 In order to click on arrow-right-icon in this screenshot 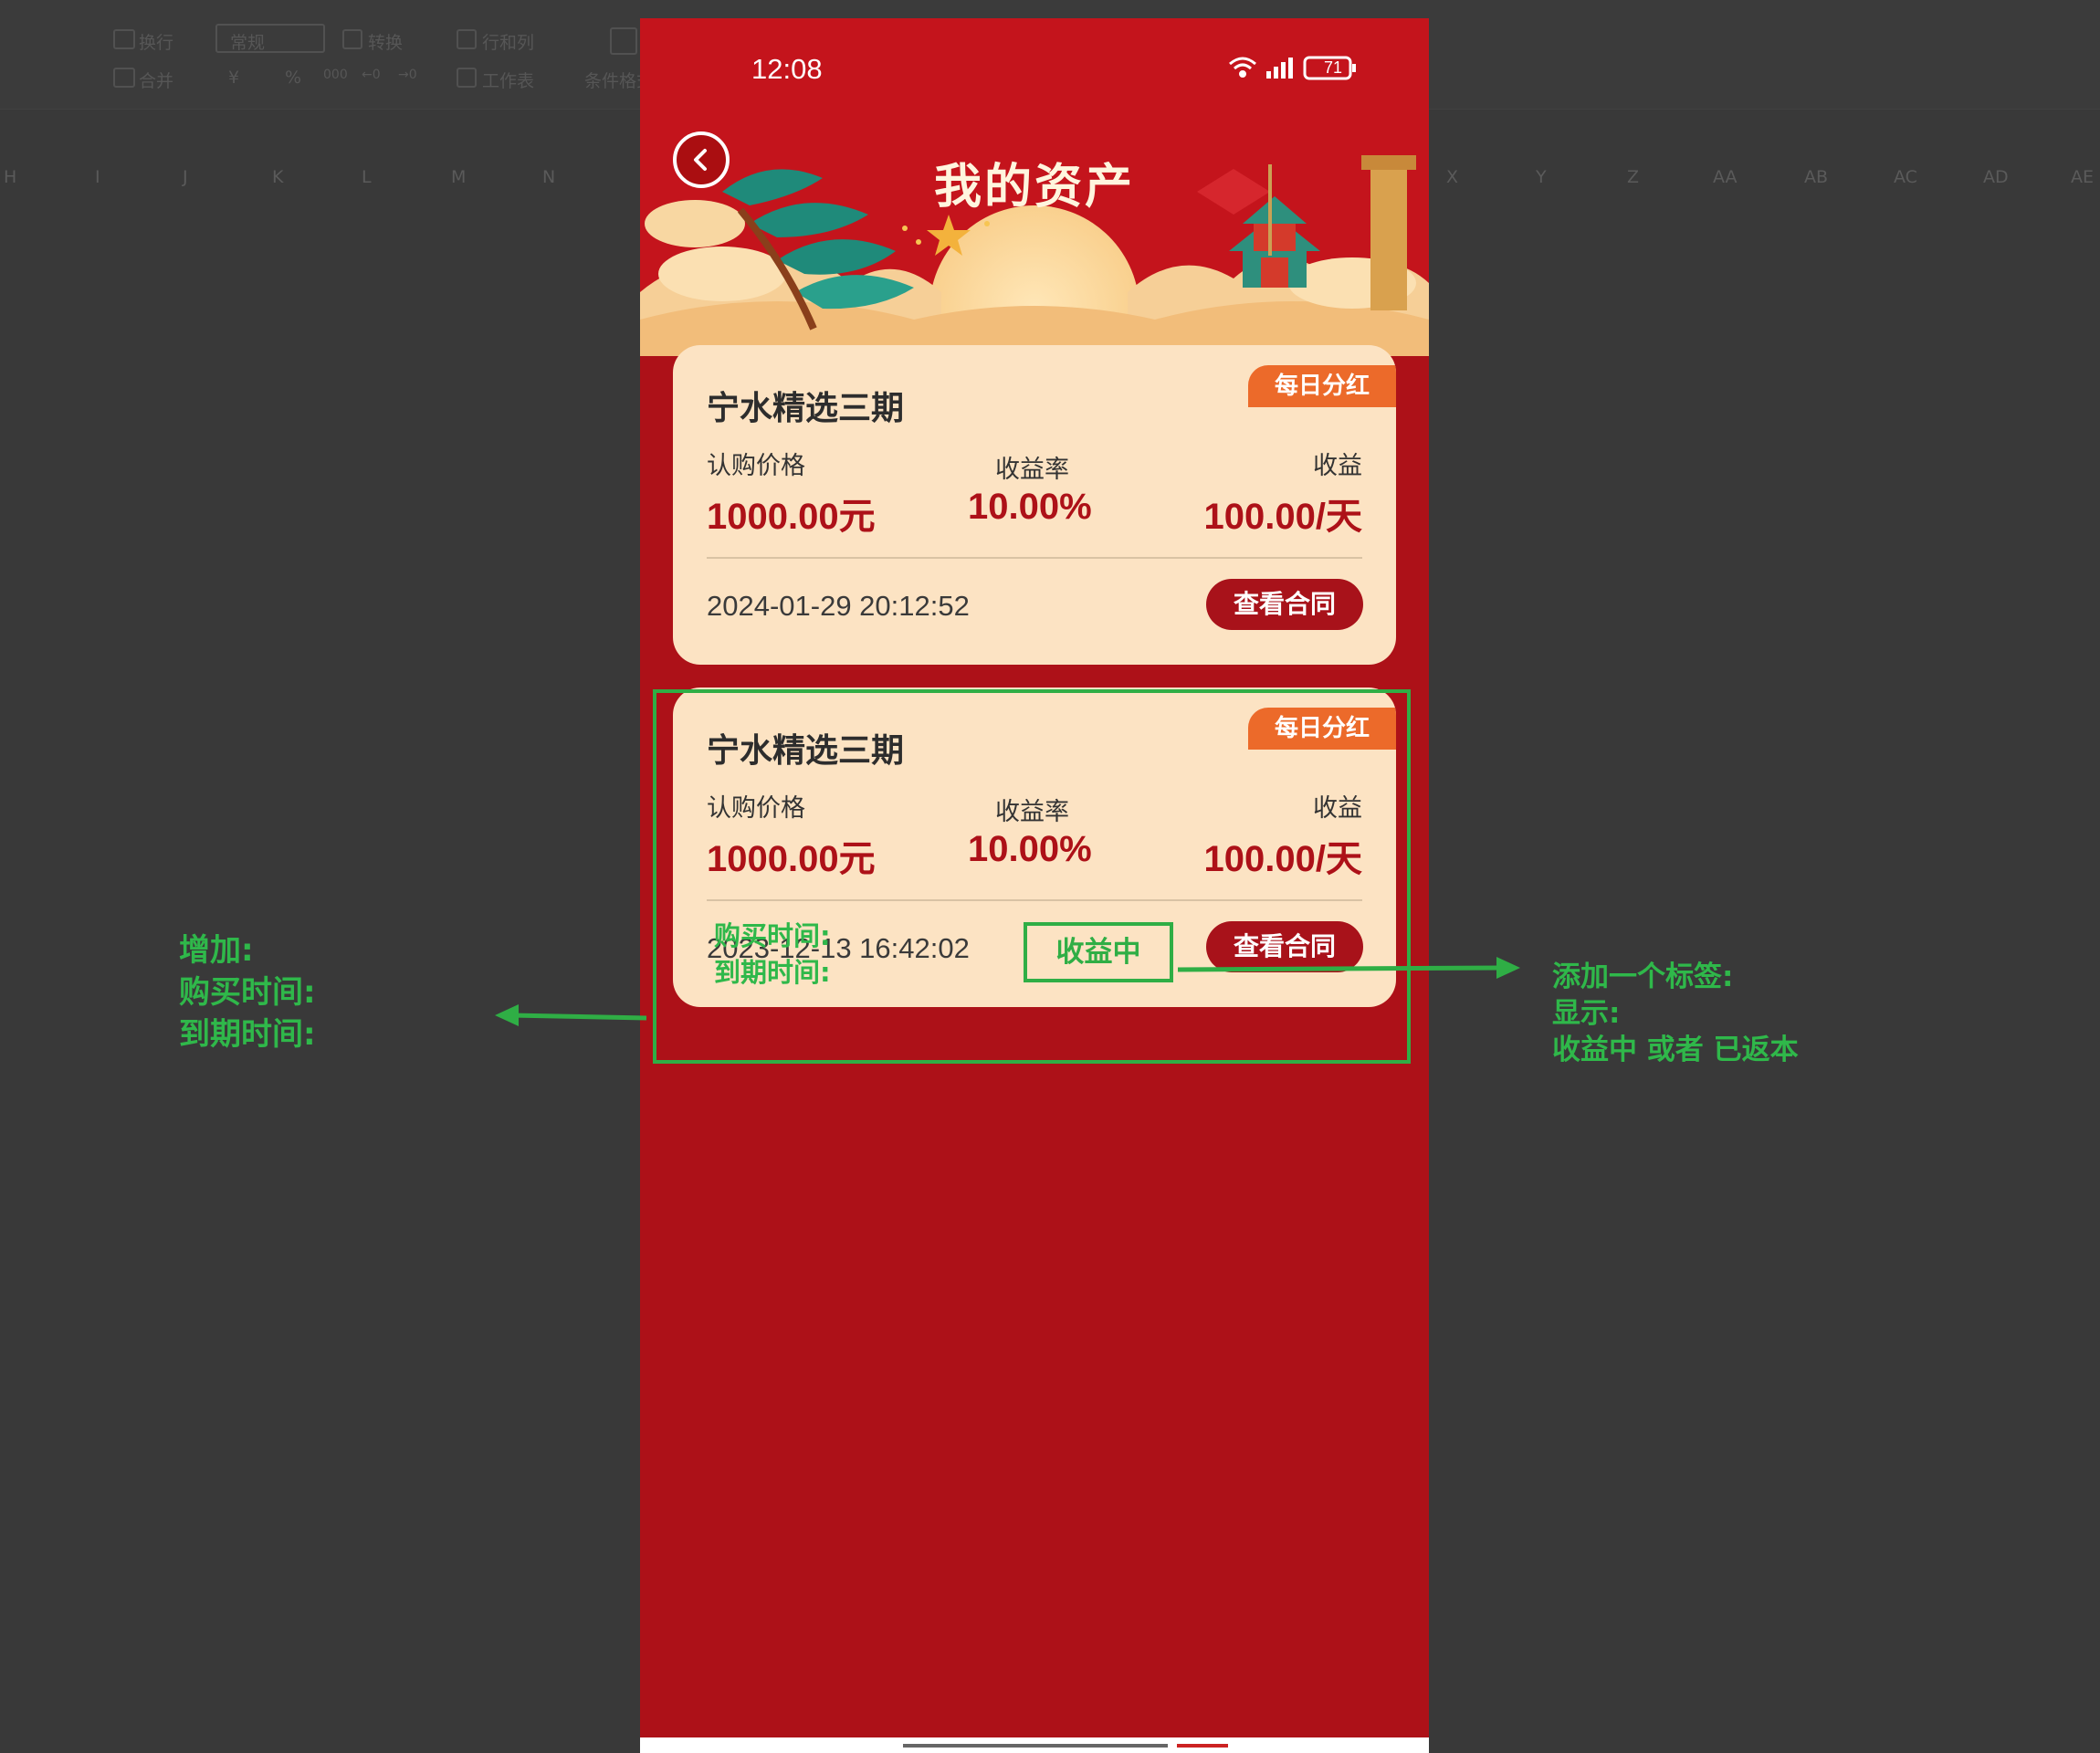, I will do `click(1348, 968)`.